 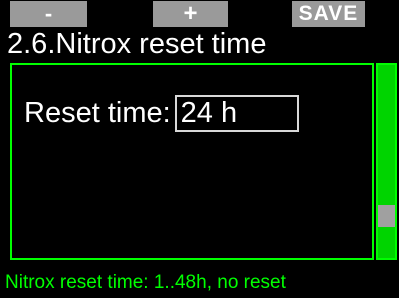 I want to click on status-hint: Nitrox reset time: 1..48h, no reset, so click(x=145, y=282).